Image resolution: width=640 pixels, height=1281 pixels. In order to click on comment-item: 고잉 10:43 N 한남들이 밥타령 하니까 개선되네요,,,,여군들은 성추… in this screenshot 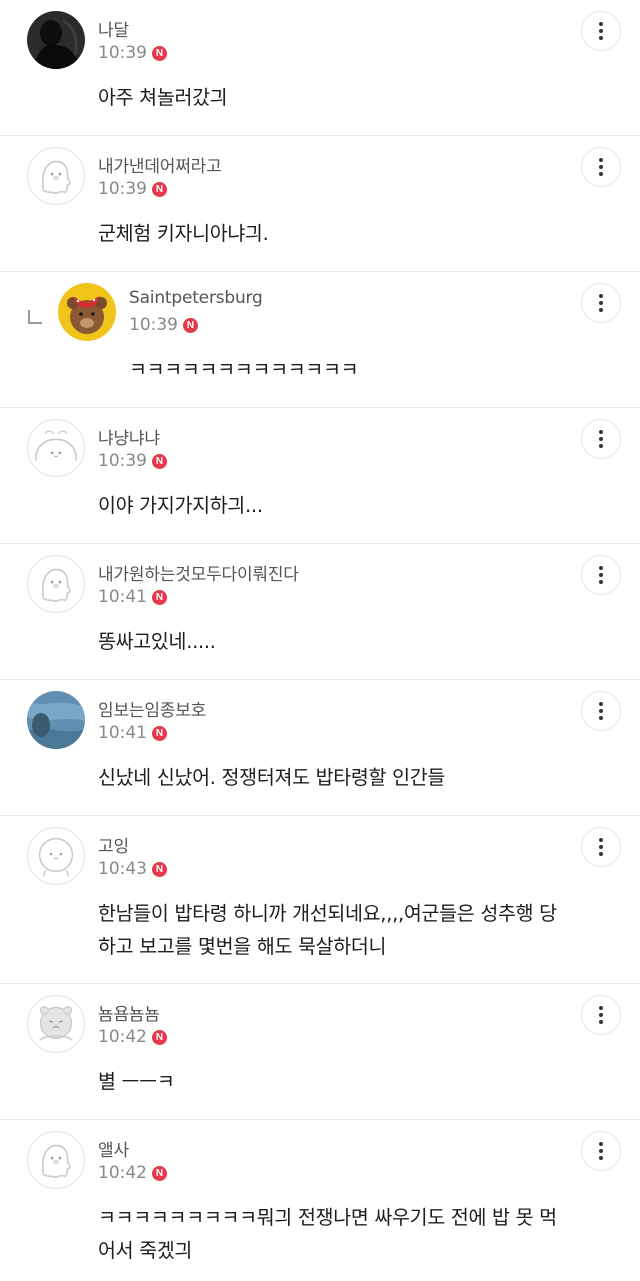, I will do `click(320, 900)`.